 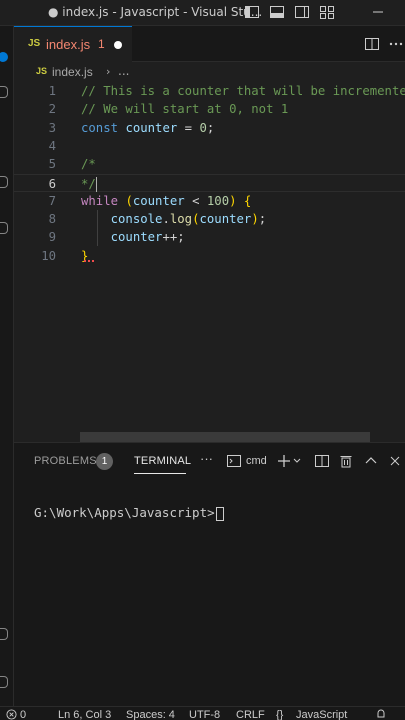 I want to click on code-line: 8 console.log(counter);, so click(x=209, y=219).